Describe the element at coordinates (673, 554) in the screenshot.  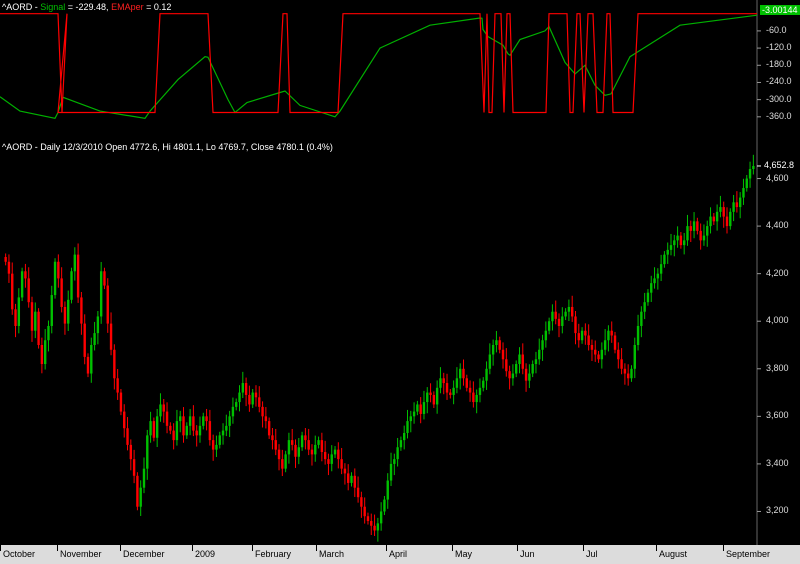
I see `month-label: August` at that location.